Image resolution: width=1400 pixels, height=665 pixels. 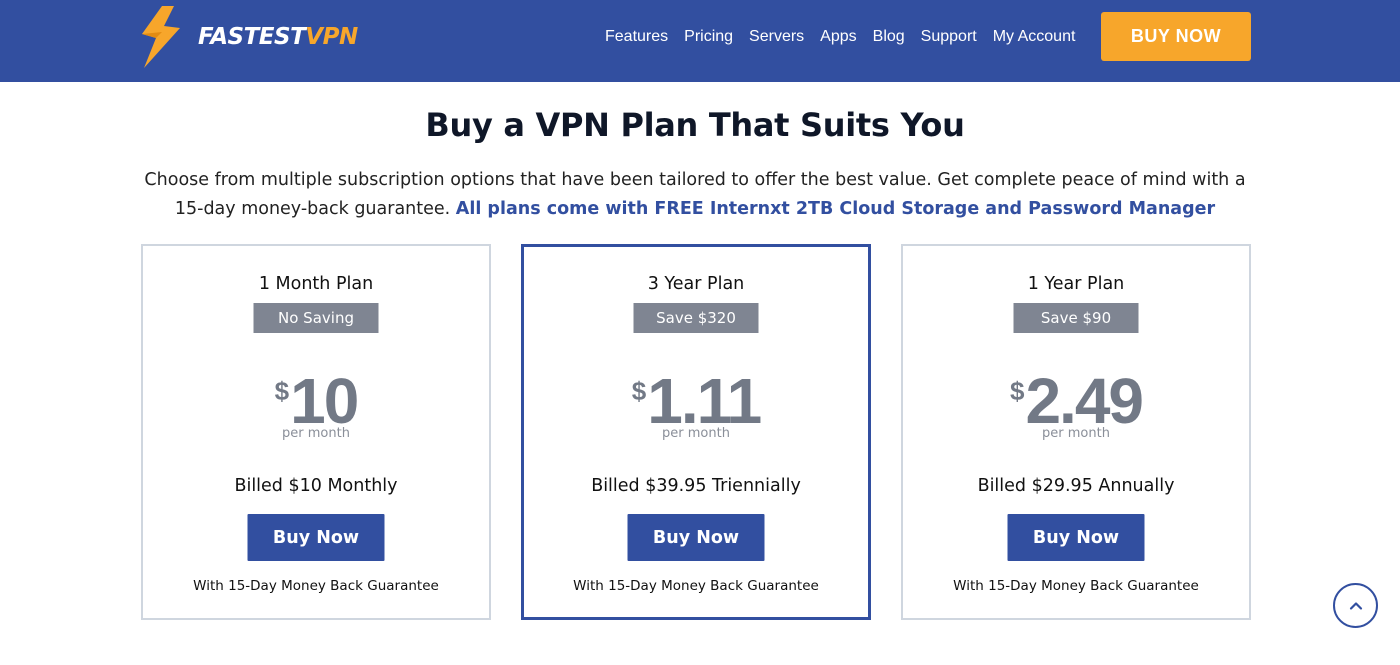 I want to click on plan-name: 3 Year Plan, so click(x=696, y=284).